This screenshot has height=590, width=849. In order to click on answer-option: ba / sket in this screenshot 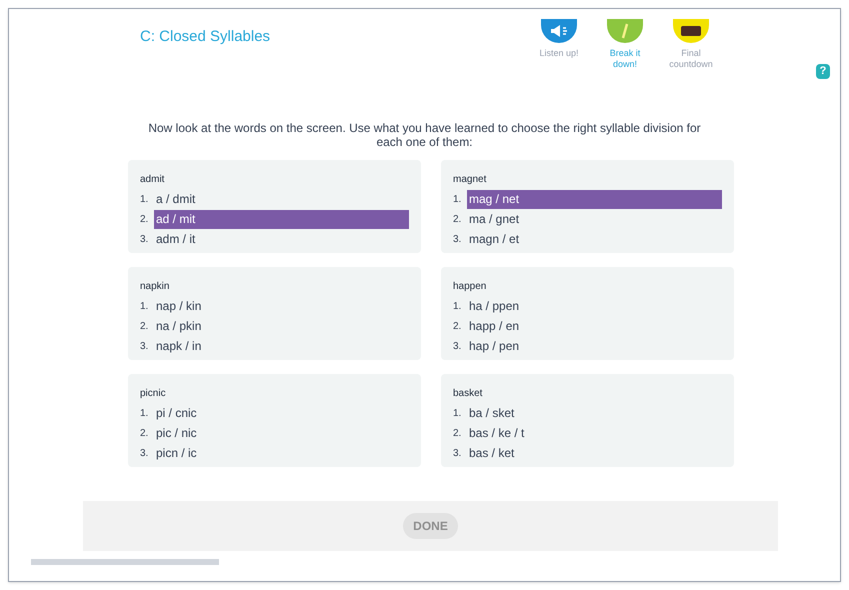, I will do `click(594, 413)`.